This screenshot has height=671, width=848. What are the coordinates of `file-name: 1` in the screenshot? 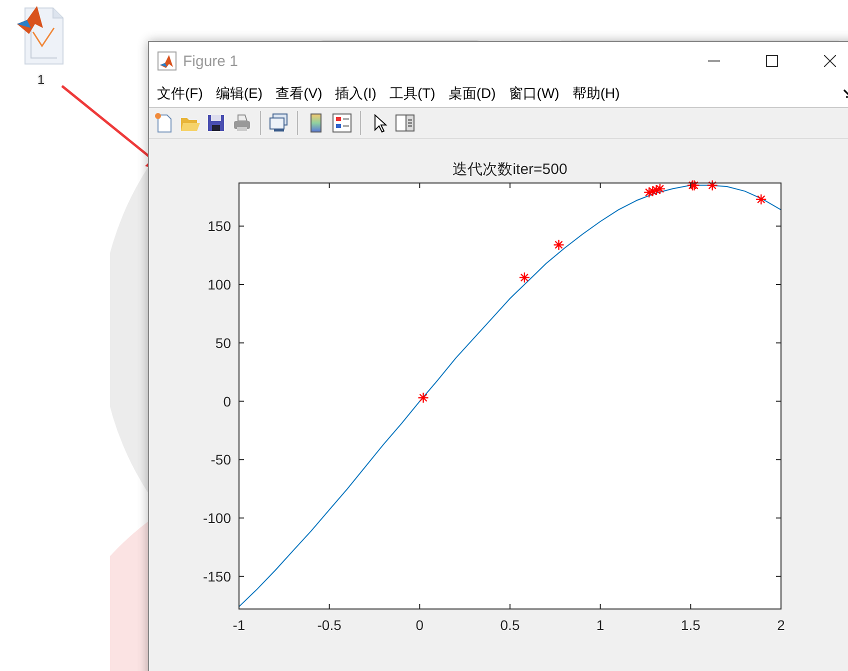 It's located at (41, 79).